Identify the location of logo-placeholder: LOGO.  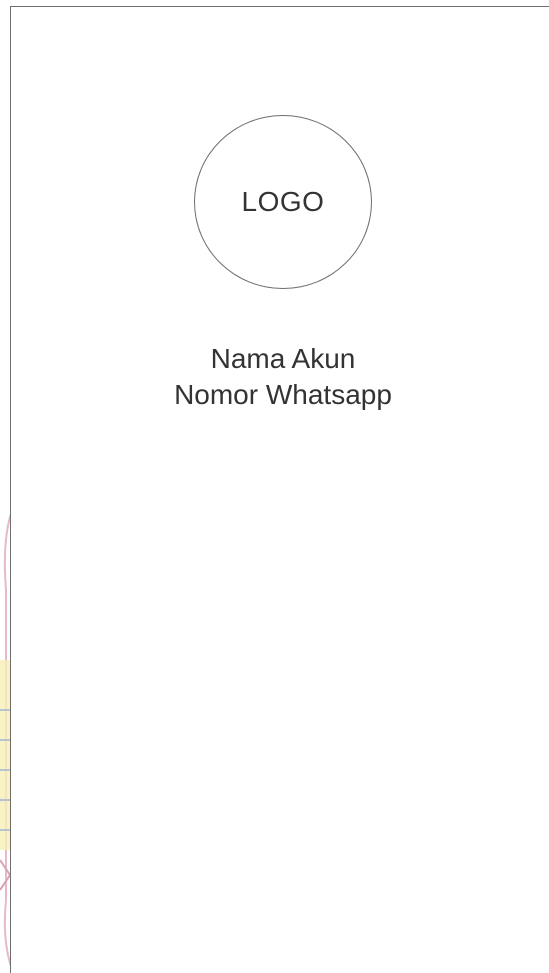
(283, 202).